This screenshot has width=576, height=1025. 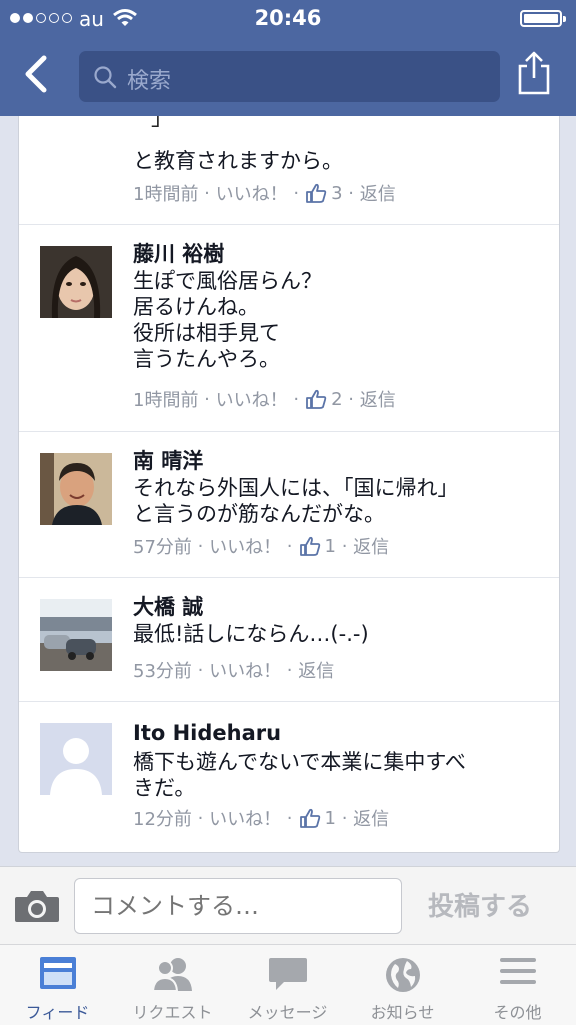 I want to click on comment-meta: 57分前 · いいね！ · 1 · 返信, so click(x=261, y=546).